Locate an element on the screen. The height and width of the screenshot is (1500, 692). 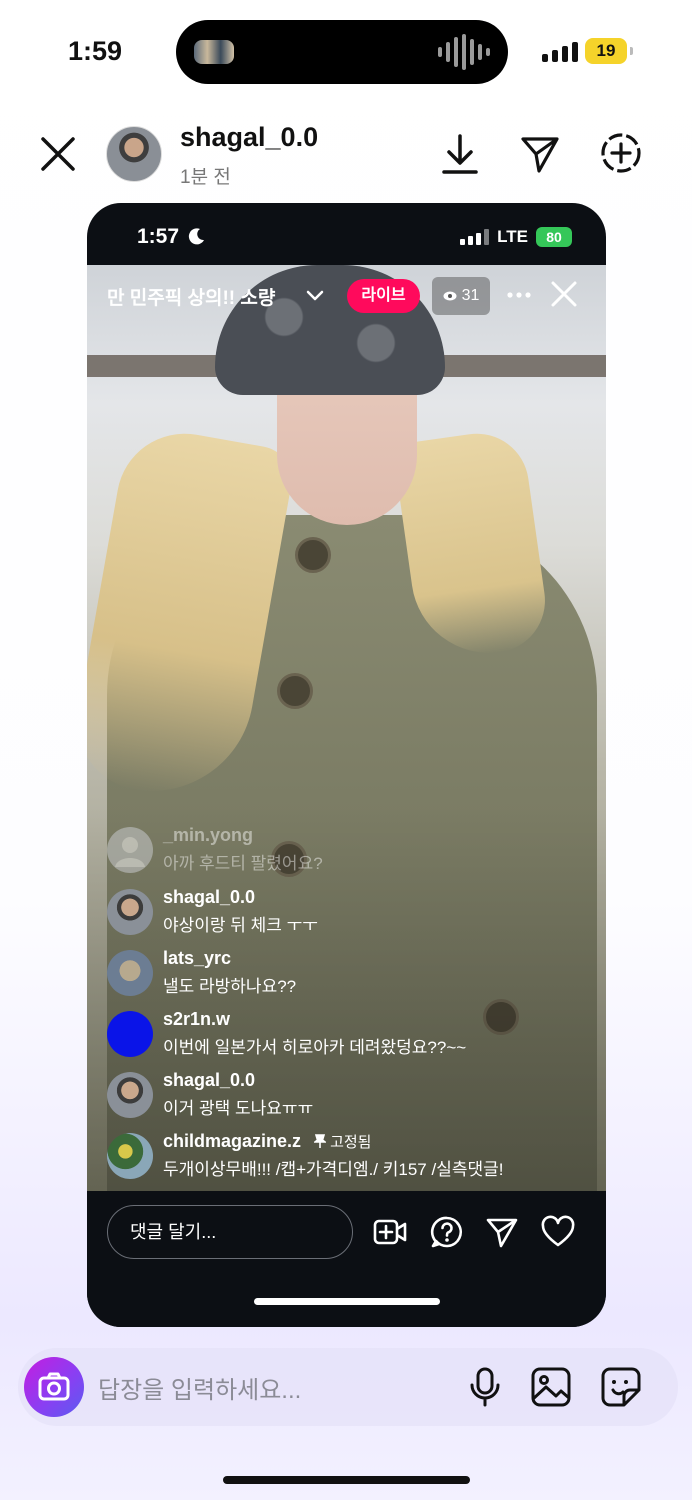
live-badge: 라이브 is located at coordinates (383, 296).